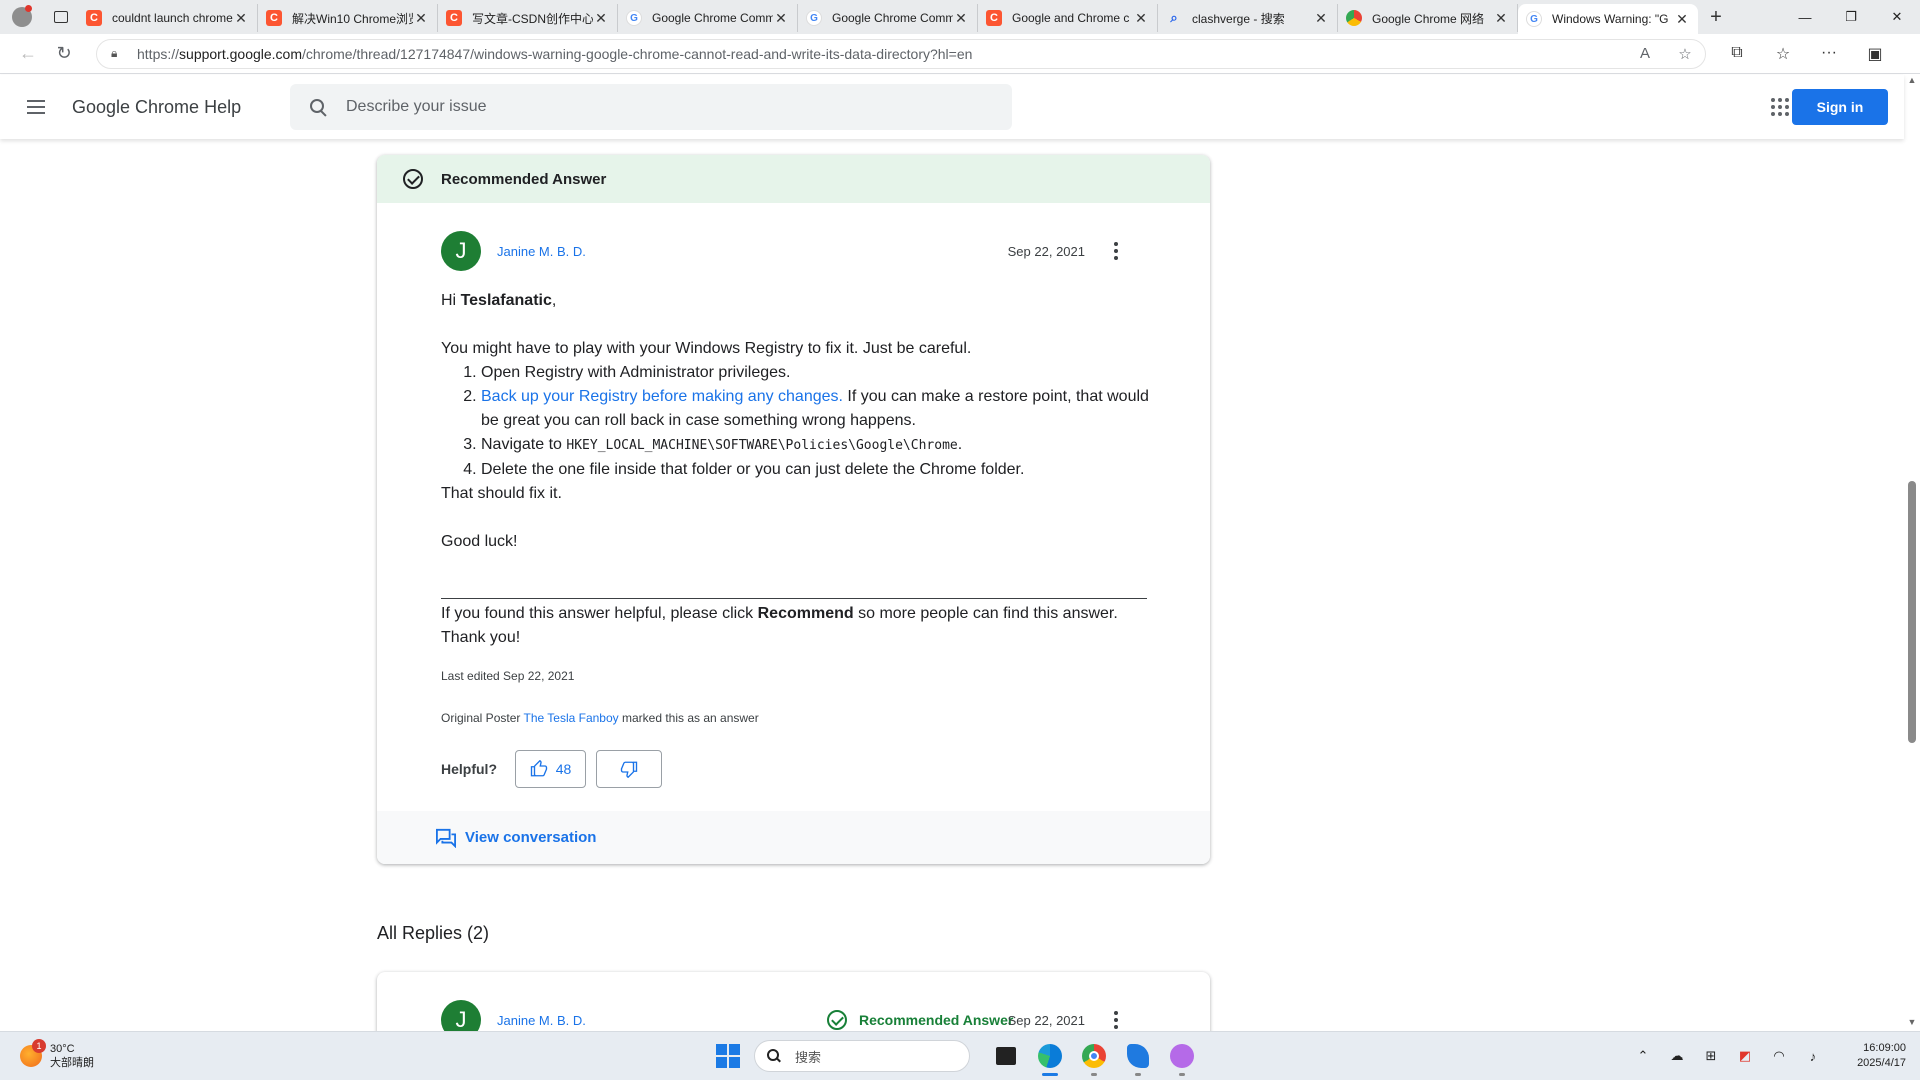  What do you see at coordinates (1912, 612) in the screenshot?
I see `scroll-thumb` at bounding box center [1912, 612].